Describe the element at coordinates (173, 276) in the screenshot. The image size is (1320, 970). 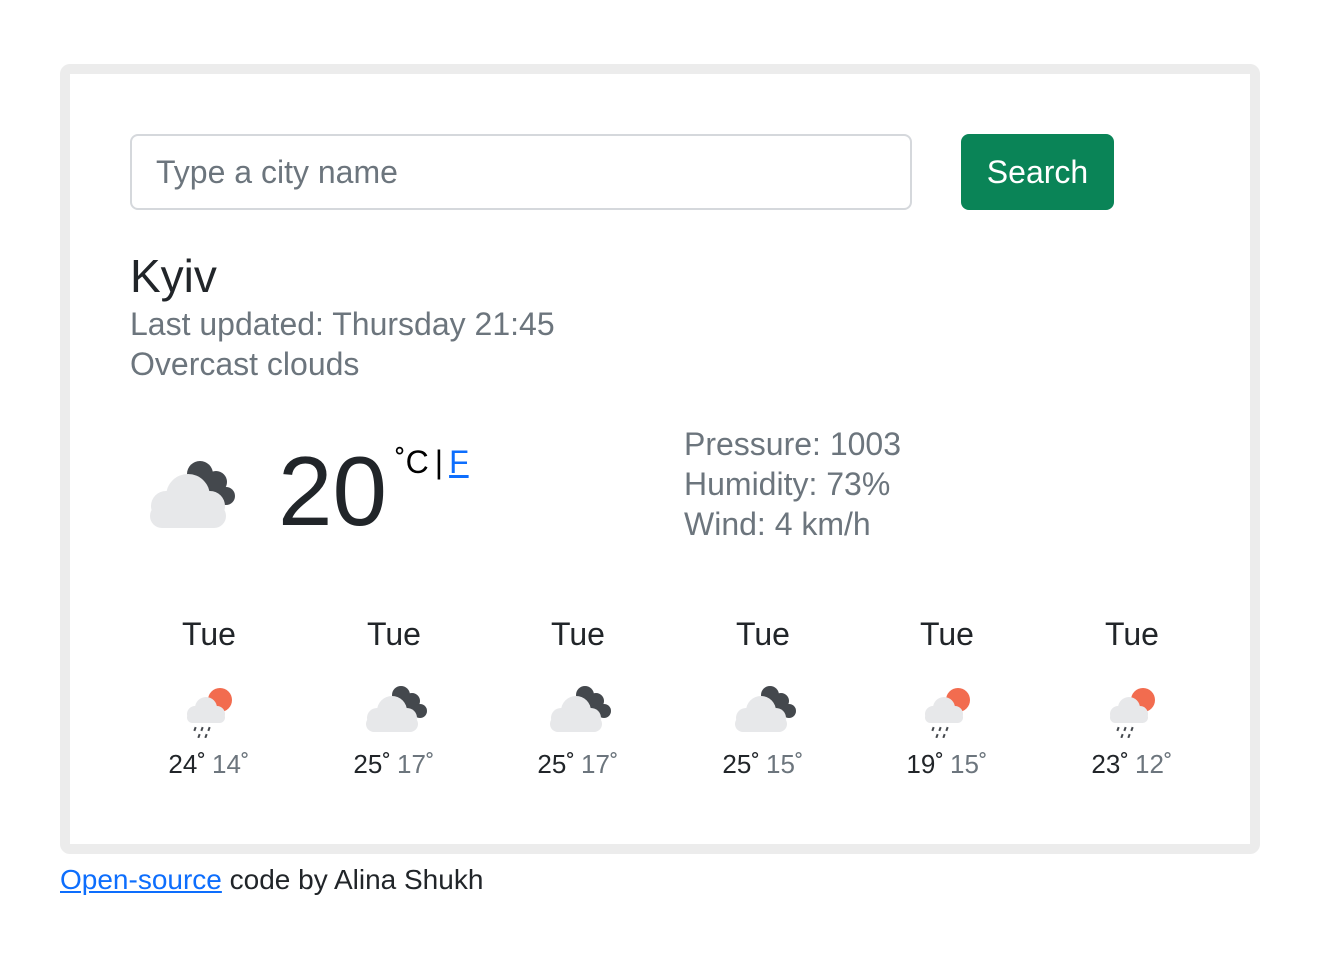
I see `city-name: Kyiv` at that location.